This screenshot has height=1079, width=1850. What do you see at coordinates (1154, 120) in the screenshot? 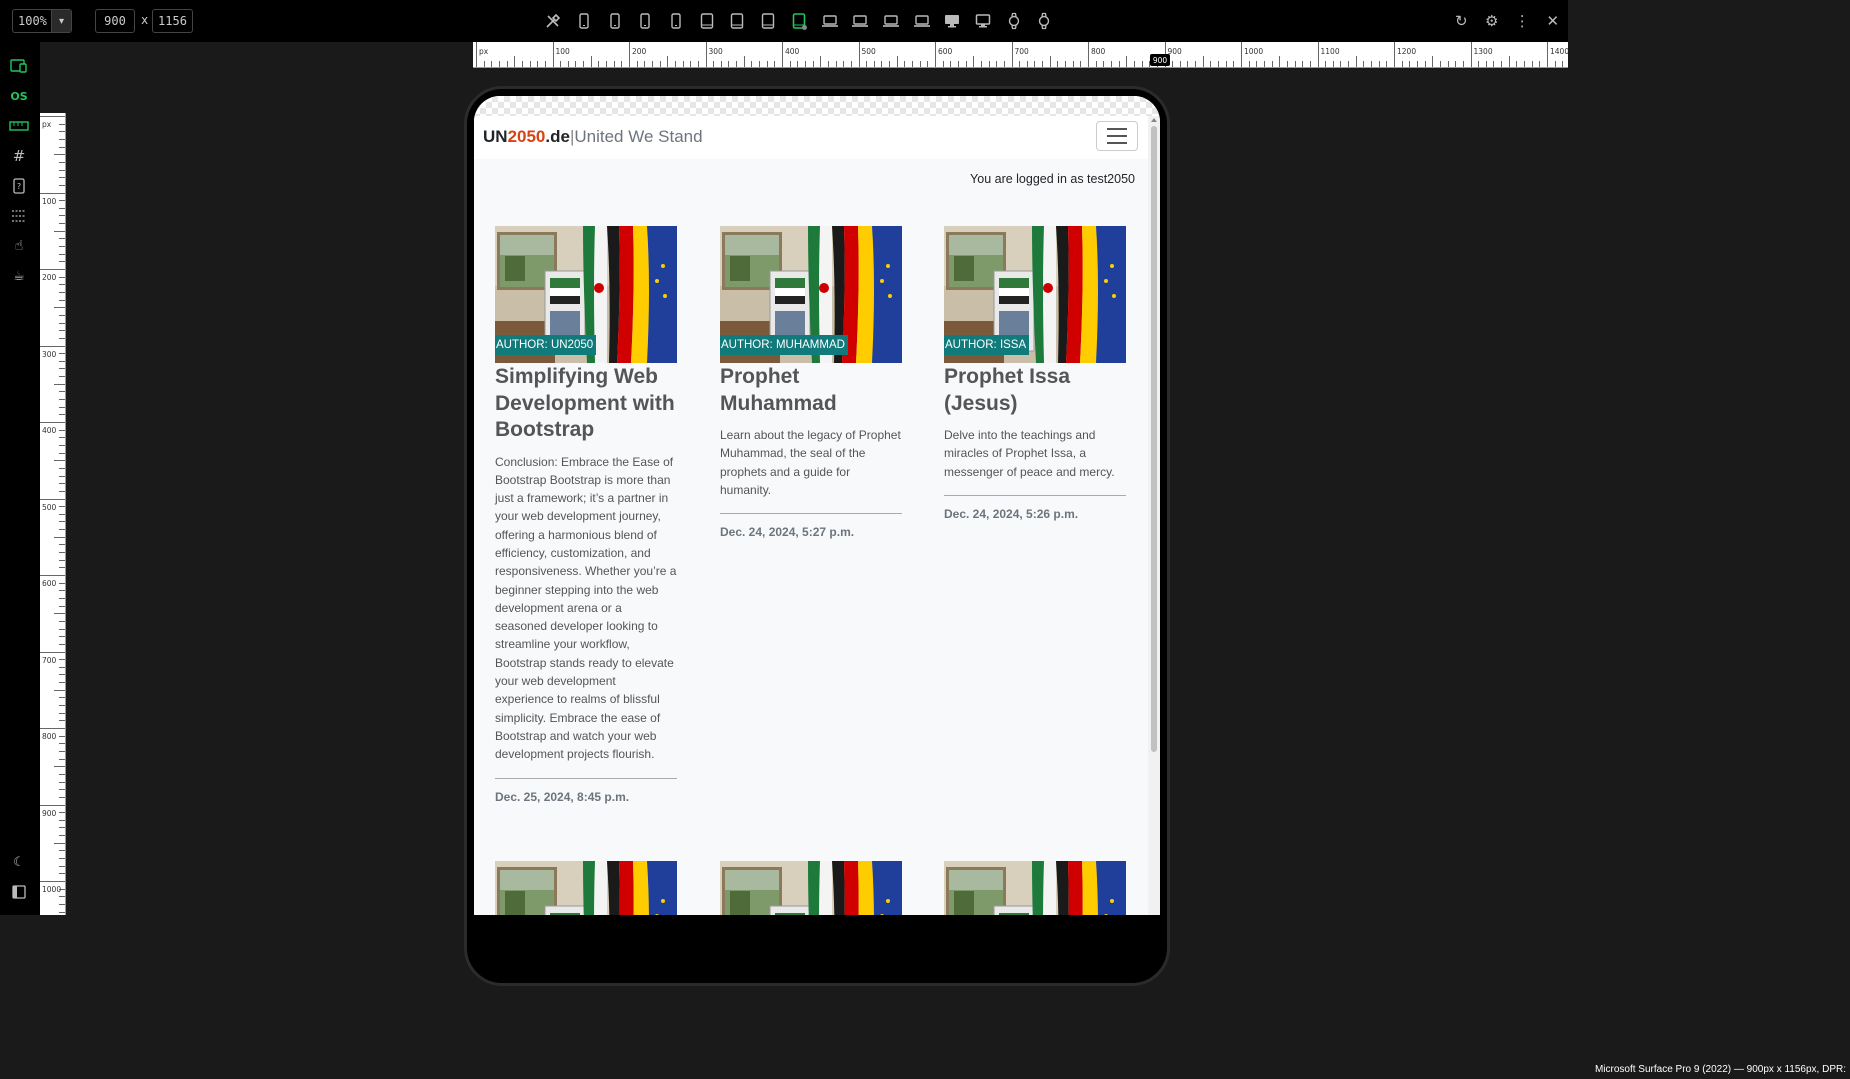
I see `scroll-up-icon` at bounding box center [1154, 120].